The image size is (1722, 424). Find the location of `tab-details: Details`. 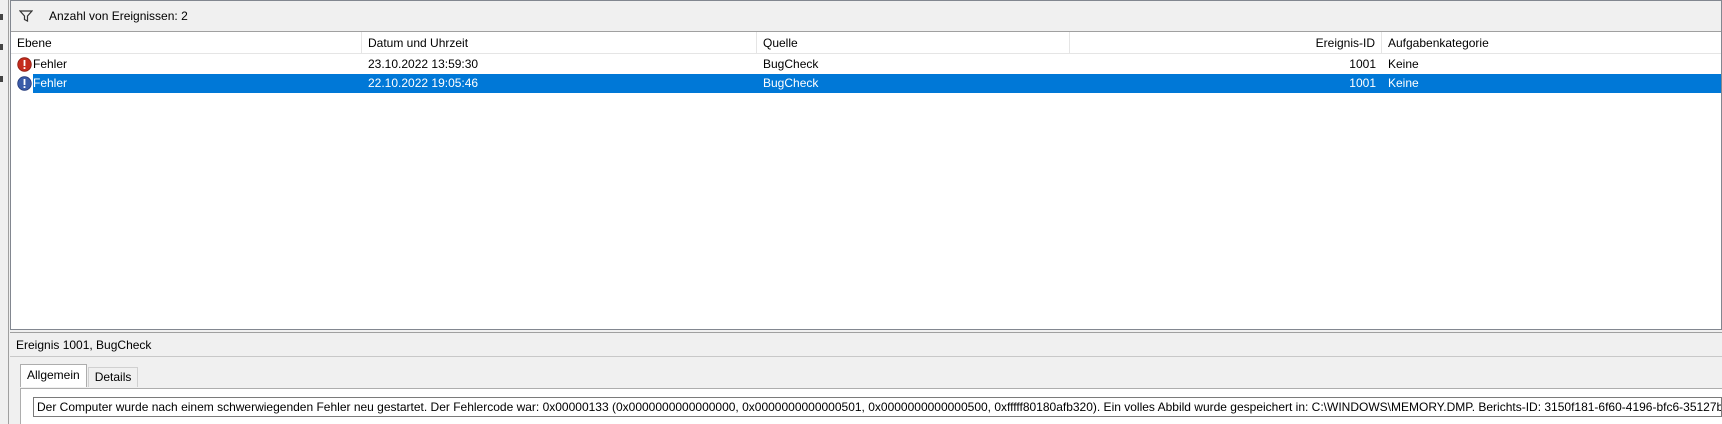

tab-details: Details is located at coordinates (113, 377).